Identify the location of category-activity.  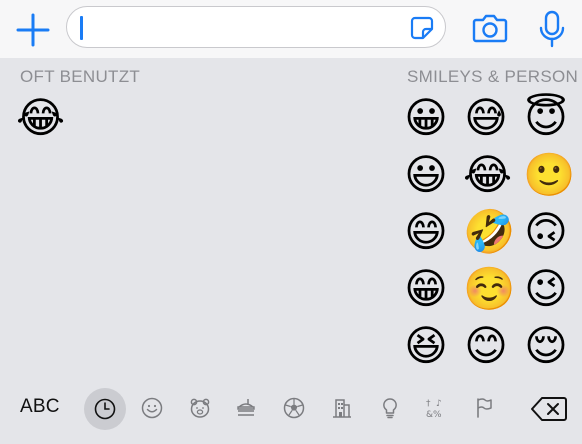
(294, 408).